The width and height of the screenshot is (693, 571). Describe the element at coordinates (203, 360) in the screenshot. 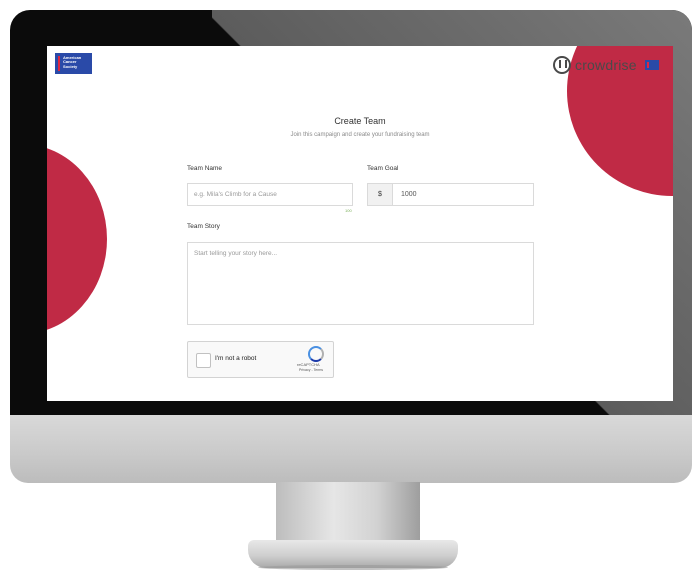

I see `recaptcha-checkbox` at that location.